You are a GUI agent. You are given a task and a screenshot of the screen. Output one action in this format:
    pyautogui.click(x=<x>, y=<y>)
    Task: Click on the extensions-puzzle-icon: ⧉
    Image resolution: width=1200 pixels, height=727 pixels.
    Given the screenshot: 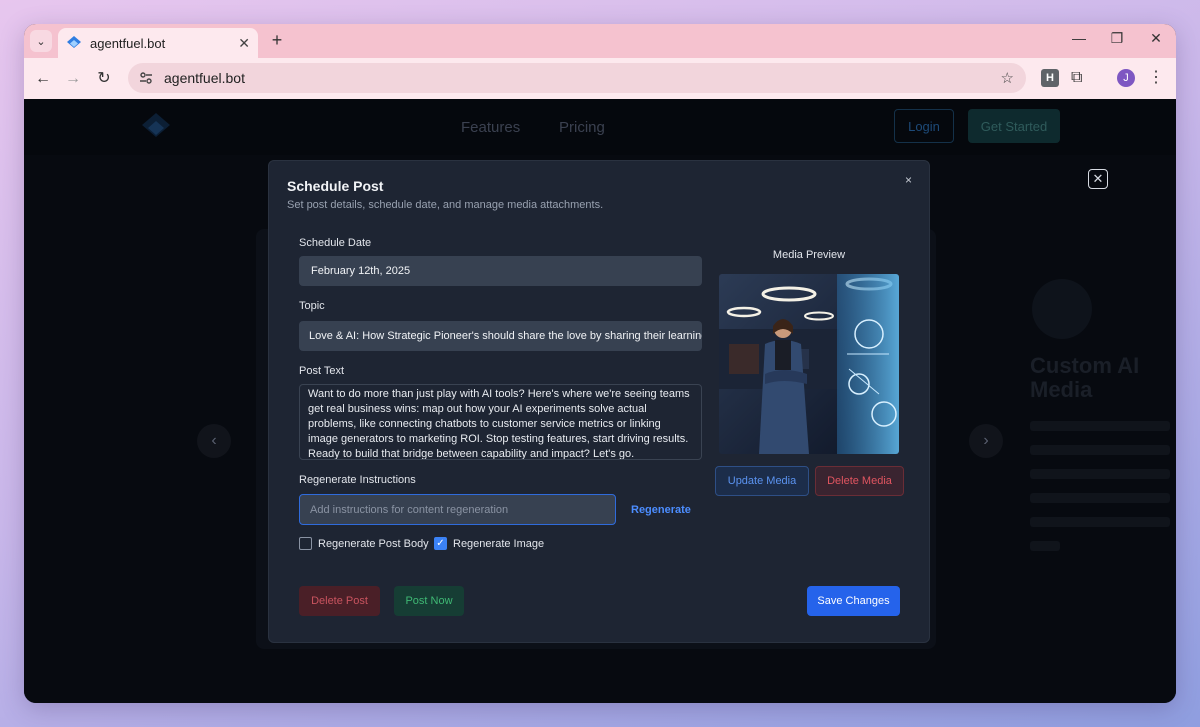 What is the action you would take?
    pyautogui.click(x=1080, y=78)
    